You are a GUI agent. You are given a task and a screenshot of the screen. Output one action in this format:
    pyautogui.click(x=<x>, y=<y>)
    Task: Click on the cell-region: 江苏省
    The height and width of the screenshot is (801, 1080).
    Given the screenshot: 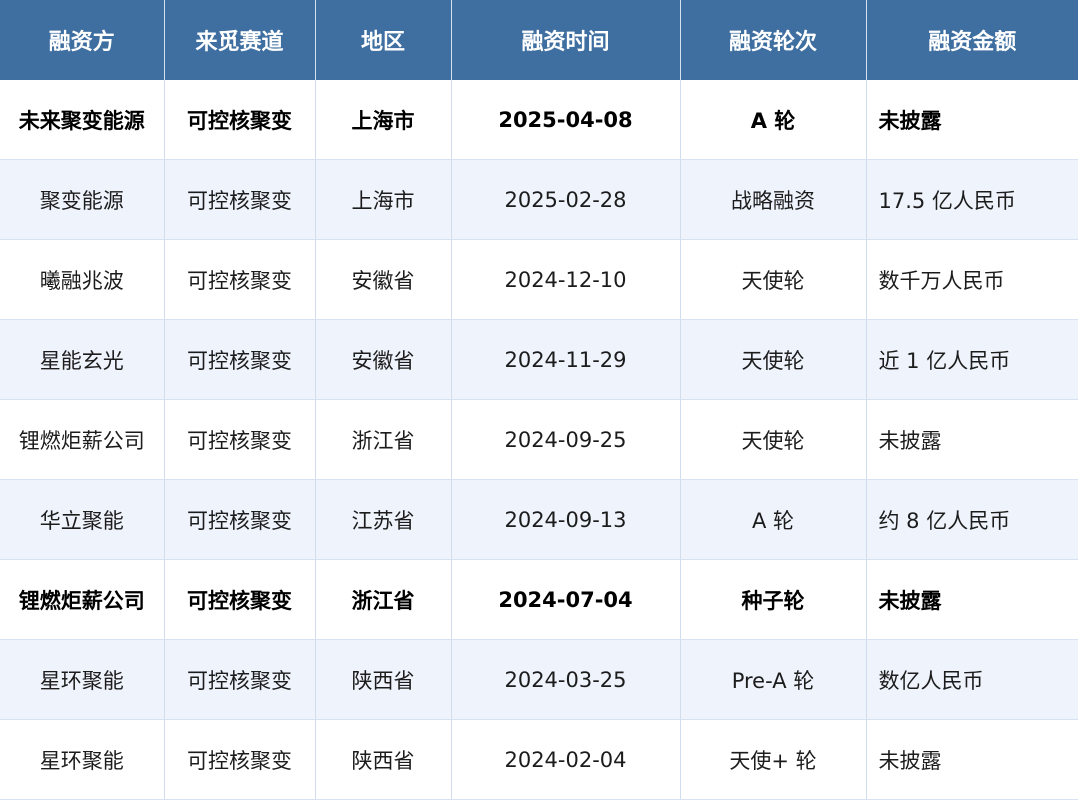 What is the action you would take?
    pyautogui.click(x=383, y=519)
    